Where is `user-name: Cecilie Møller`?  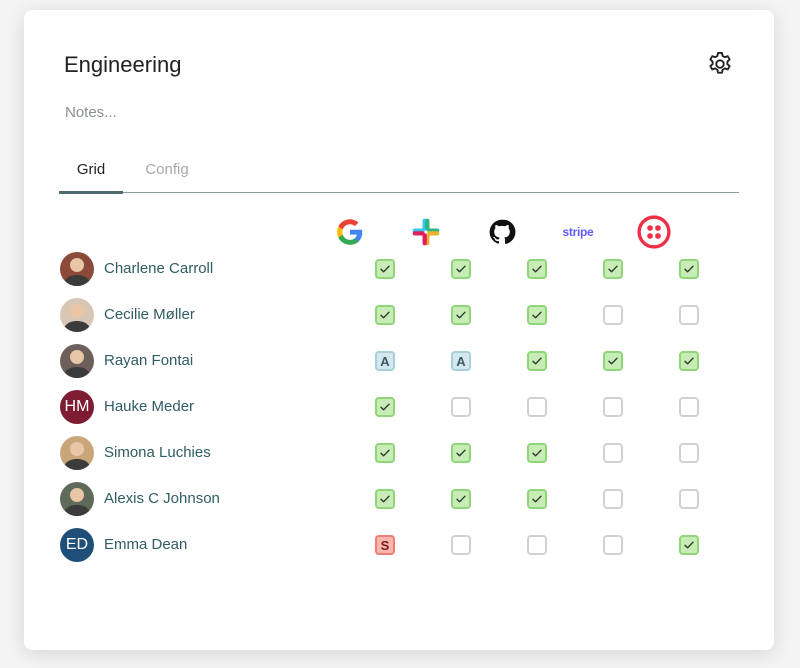 user-name: Cecilie Møller is located at coordinates (149, 314).